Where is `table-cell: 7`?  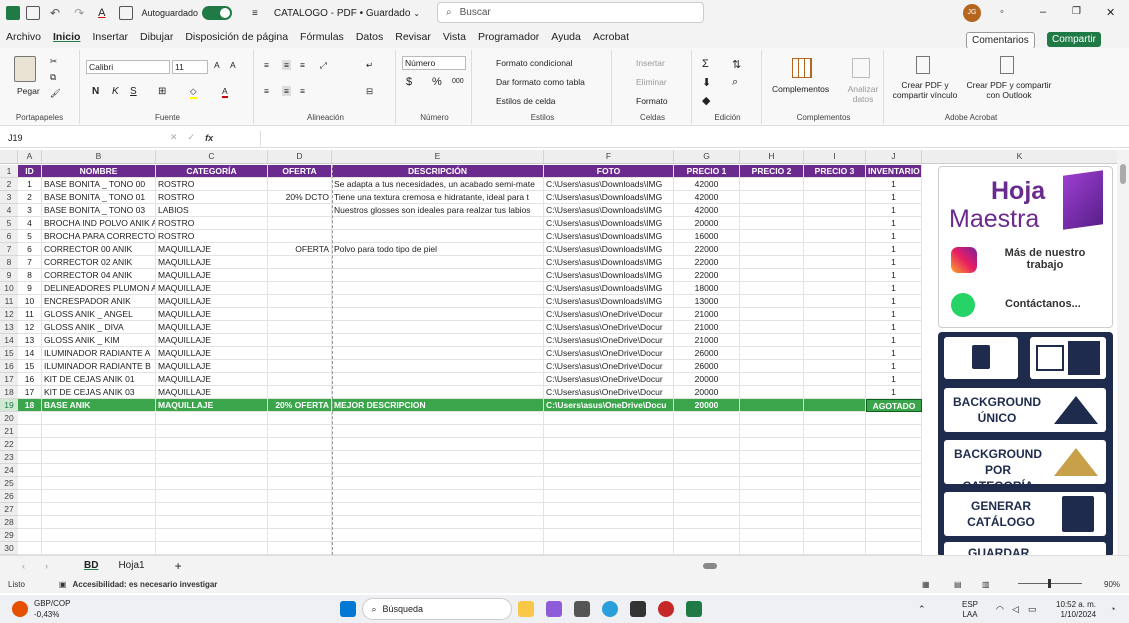 table-cell: 7 is located at coordinates (30, 262).